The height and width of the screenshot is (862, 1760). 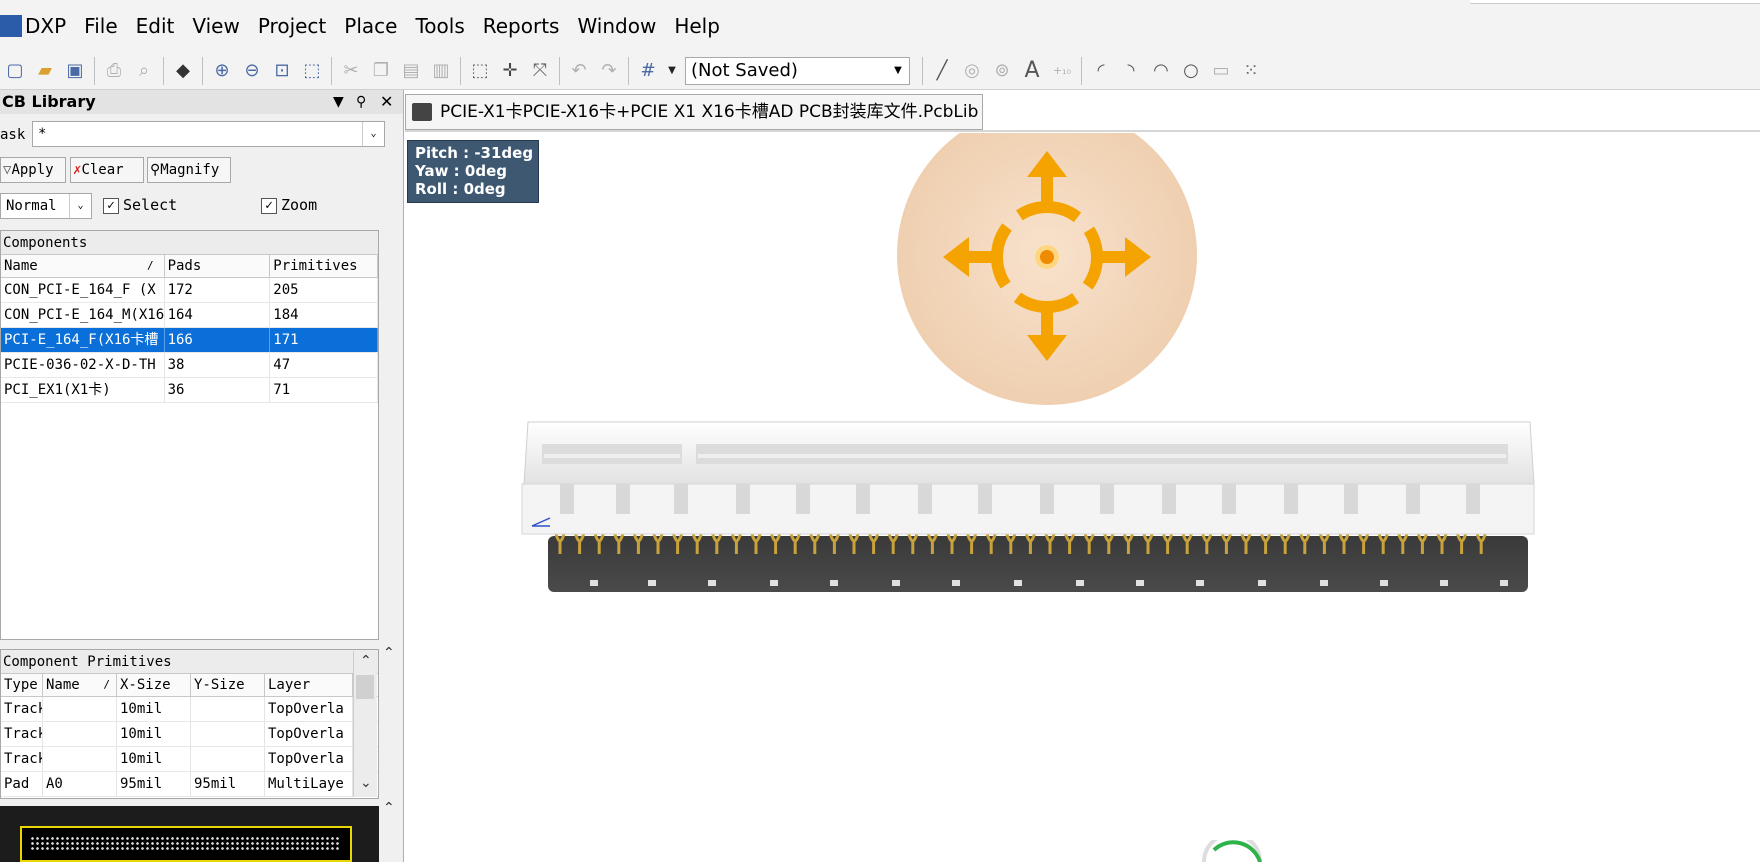 What do you see at coordinates (521, 26) in the screenshot?
I see `menu-reports: Reports` at bounding box center [521, 26].